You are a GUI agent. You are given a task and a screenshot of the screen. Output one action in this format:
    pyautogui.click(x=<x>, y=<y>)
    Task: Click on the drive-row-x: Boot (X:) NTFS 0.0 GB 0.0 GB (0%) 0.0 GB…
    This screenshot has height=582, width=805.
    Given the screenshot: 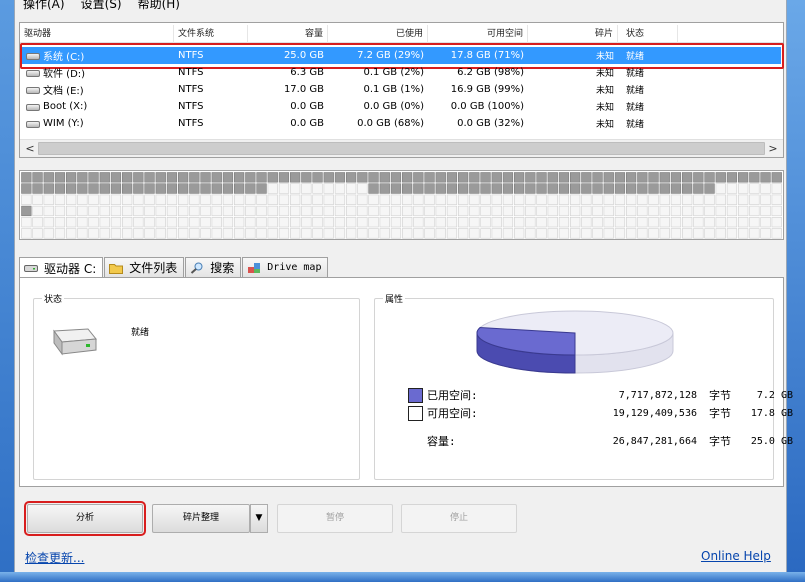 What is the action you would take?
    pyautogui.click(x=401, y=106)
    